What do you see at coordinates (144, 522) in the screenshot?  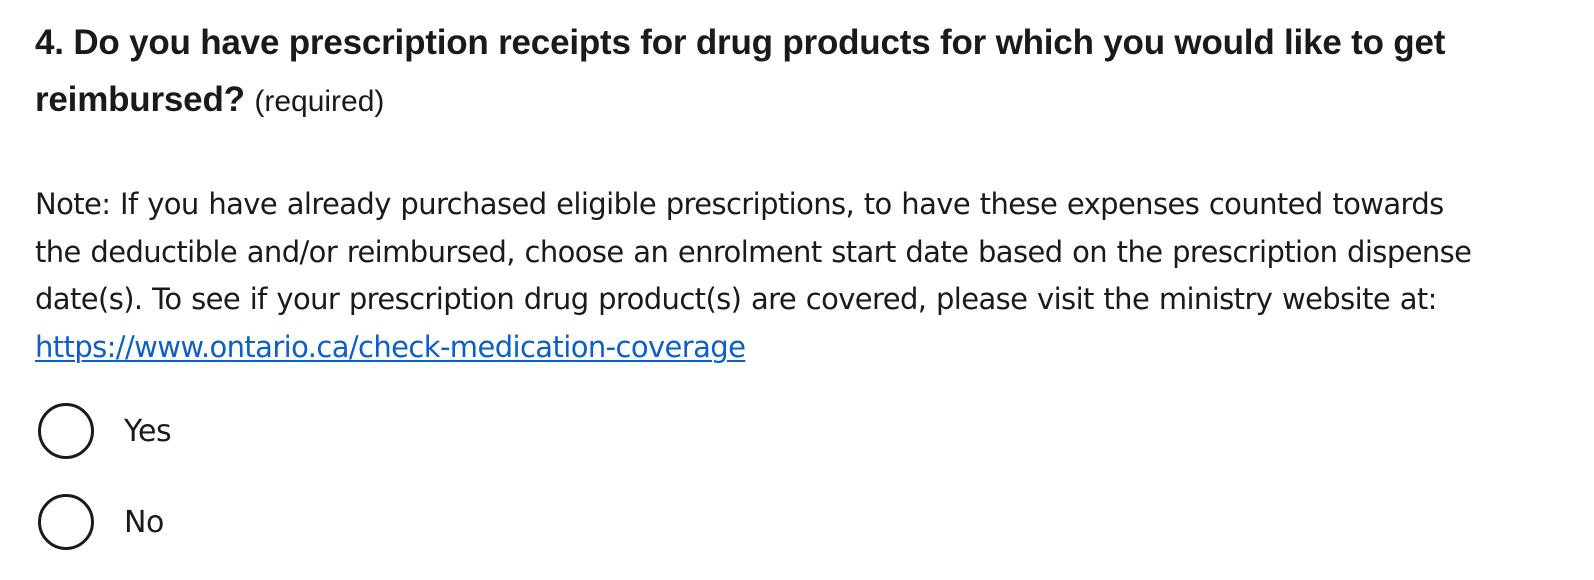 I see `radio-label-no: No` at bounding box center [144, 522].